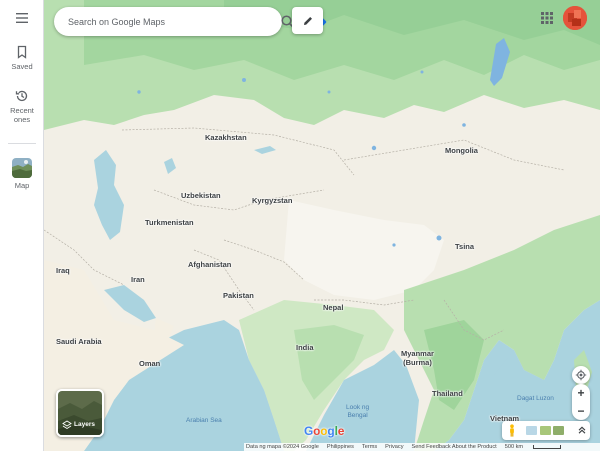 The image size is (600, 451). I want to click on place-label-afghanistan: Afghanistan, so click(209, 264).